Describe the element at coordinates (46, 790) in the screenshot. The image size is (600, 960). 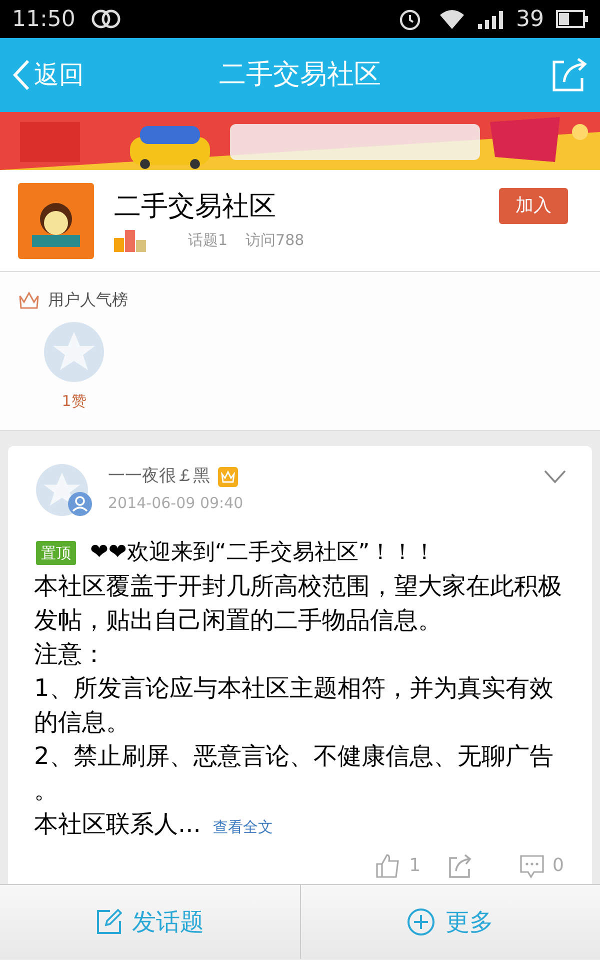
I see `post-text-line: 。` at that location.